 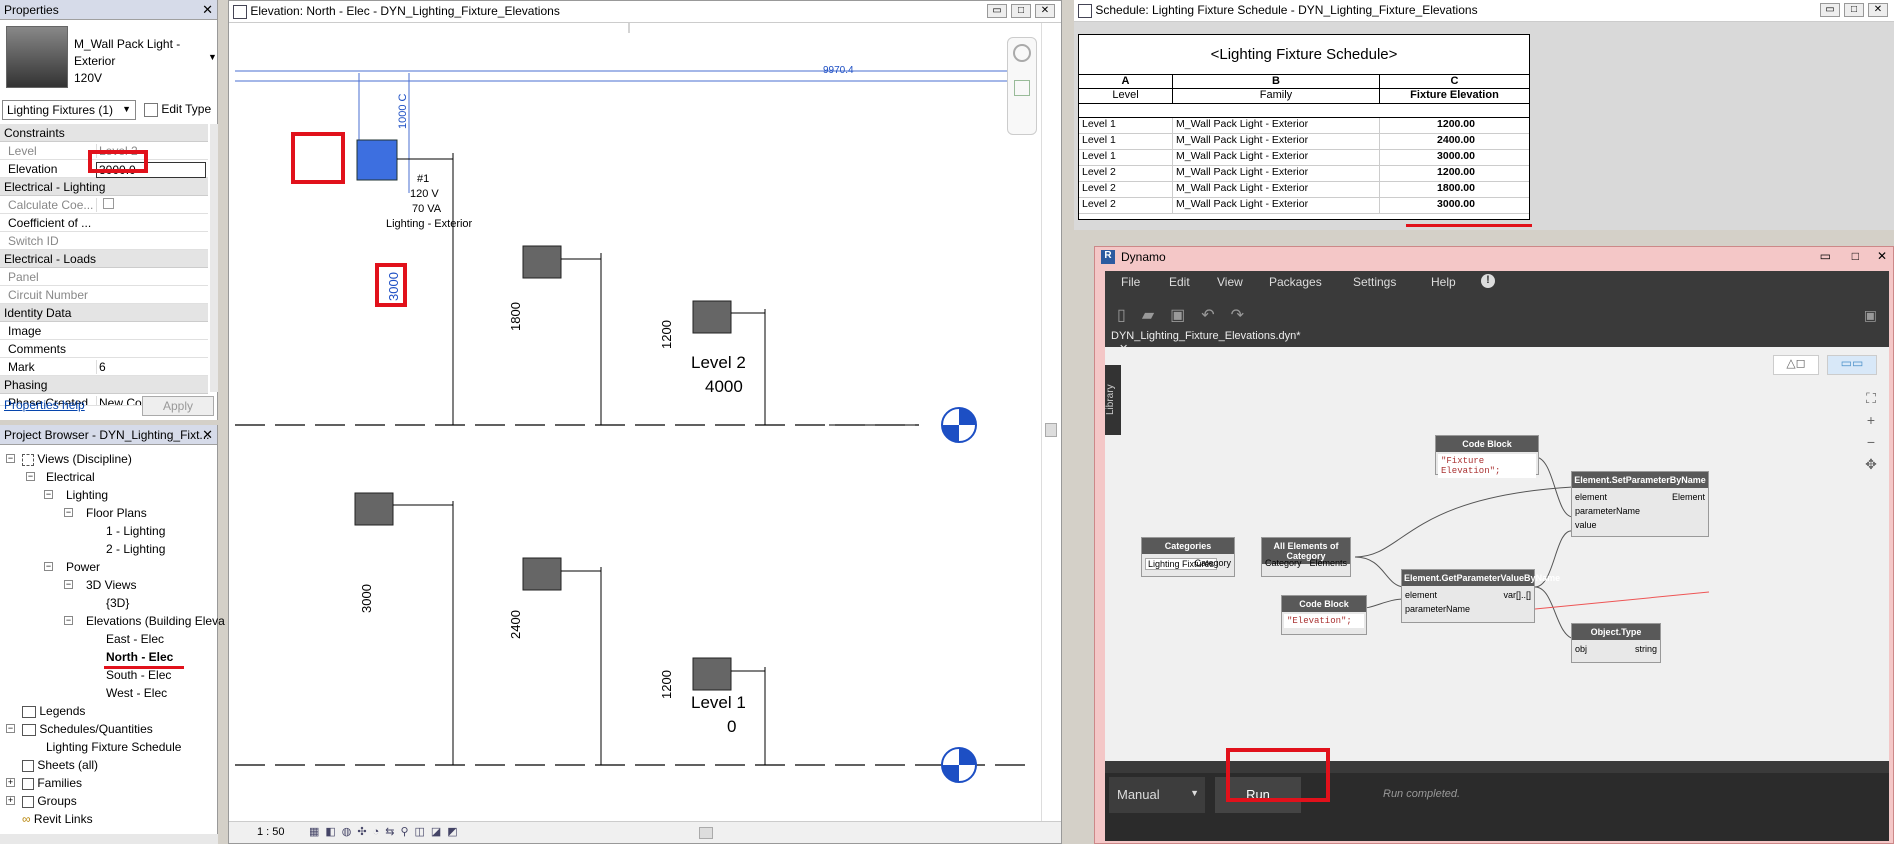 What do you see at coordinates (69, 110) in the screenshot?
I see `category-selector: Lighting Fixtures (1) ▼` at bounding box center [69, 110].